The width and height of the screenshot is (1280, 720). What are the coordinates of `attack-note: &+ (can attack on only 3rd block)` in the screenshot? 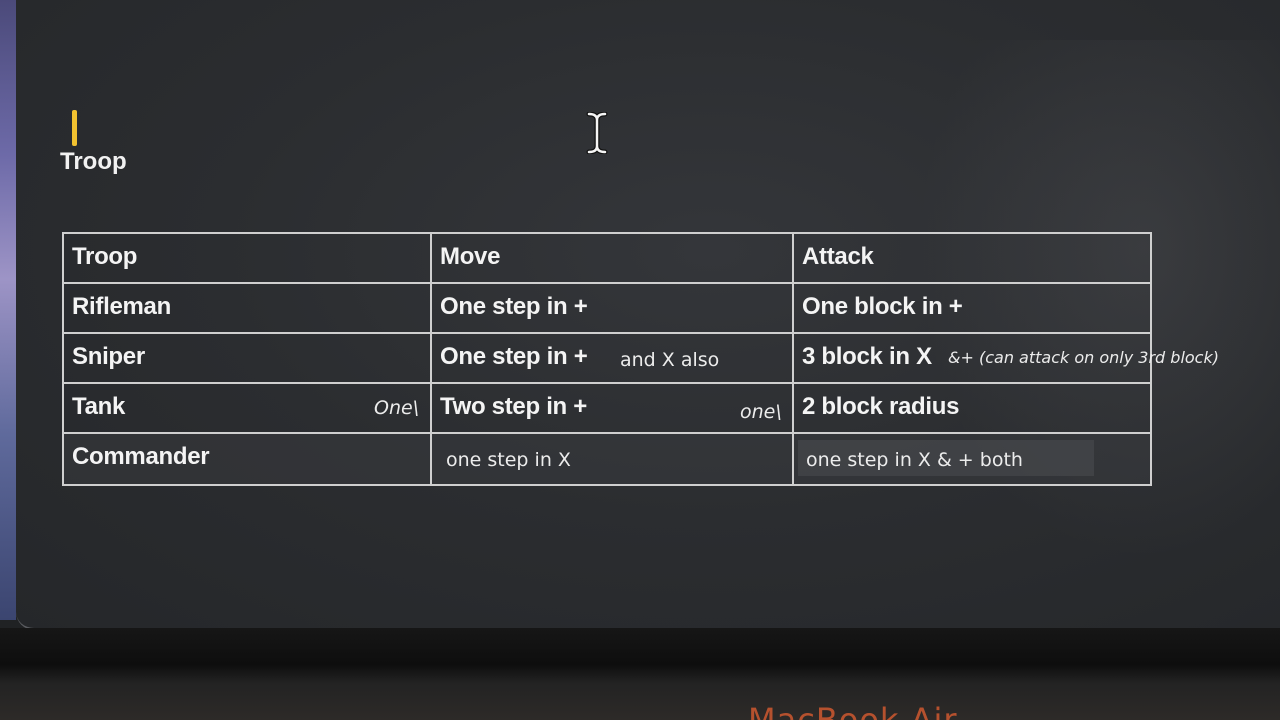 It's located at (1083, 357).